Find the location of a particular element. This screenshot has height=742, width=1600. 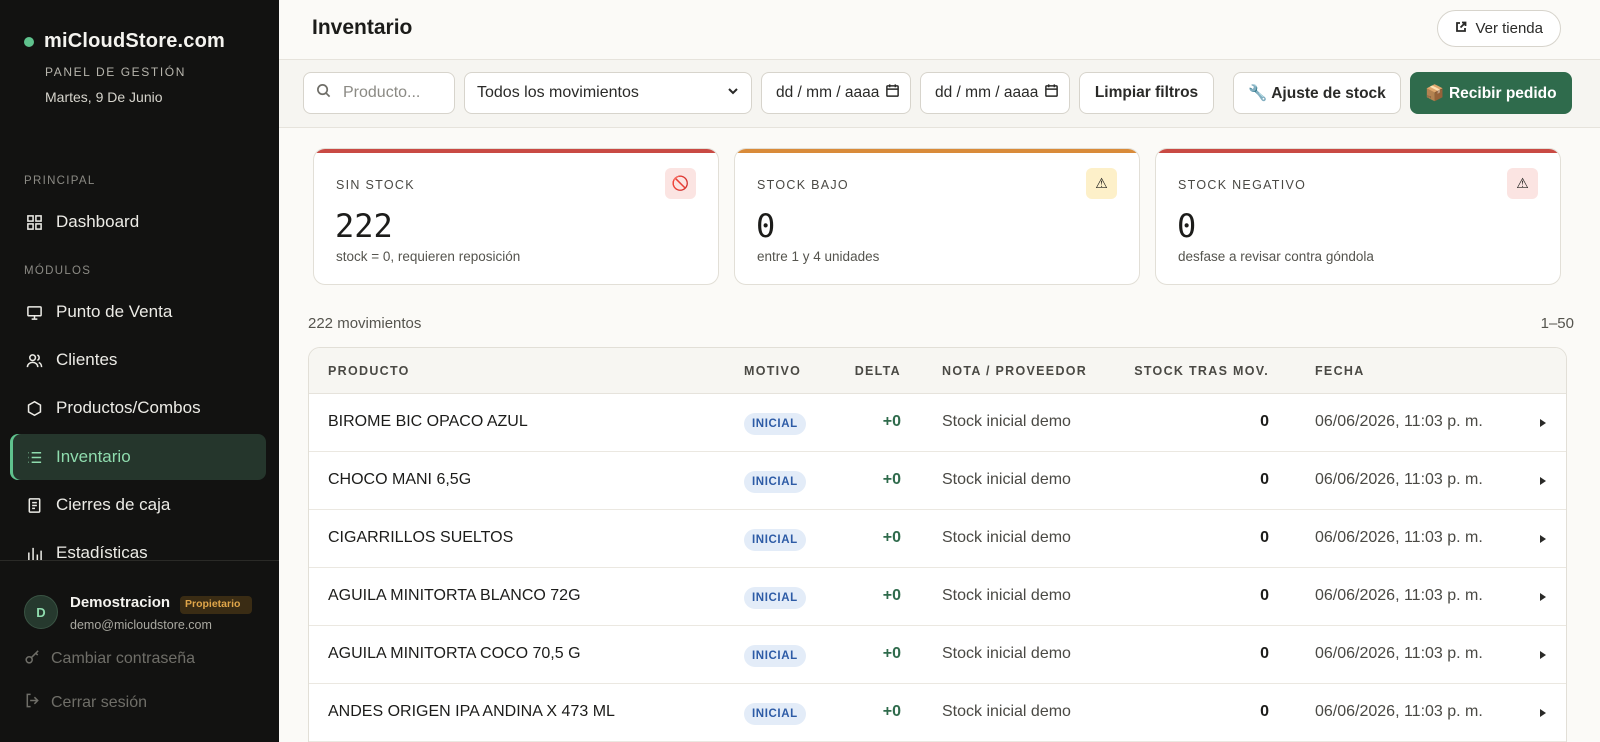

sidebar-item-productos: Productos/Combos is located at coordinates (138, 408).